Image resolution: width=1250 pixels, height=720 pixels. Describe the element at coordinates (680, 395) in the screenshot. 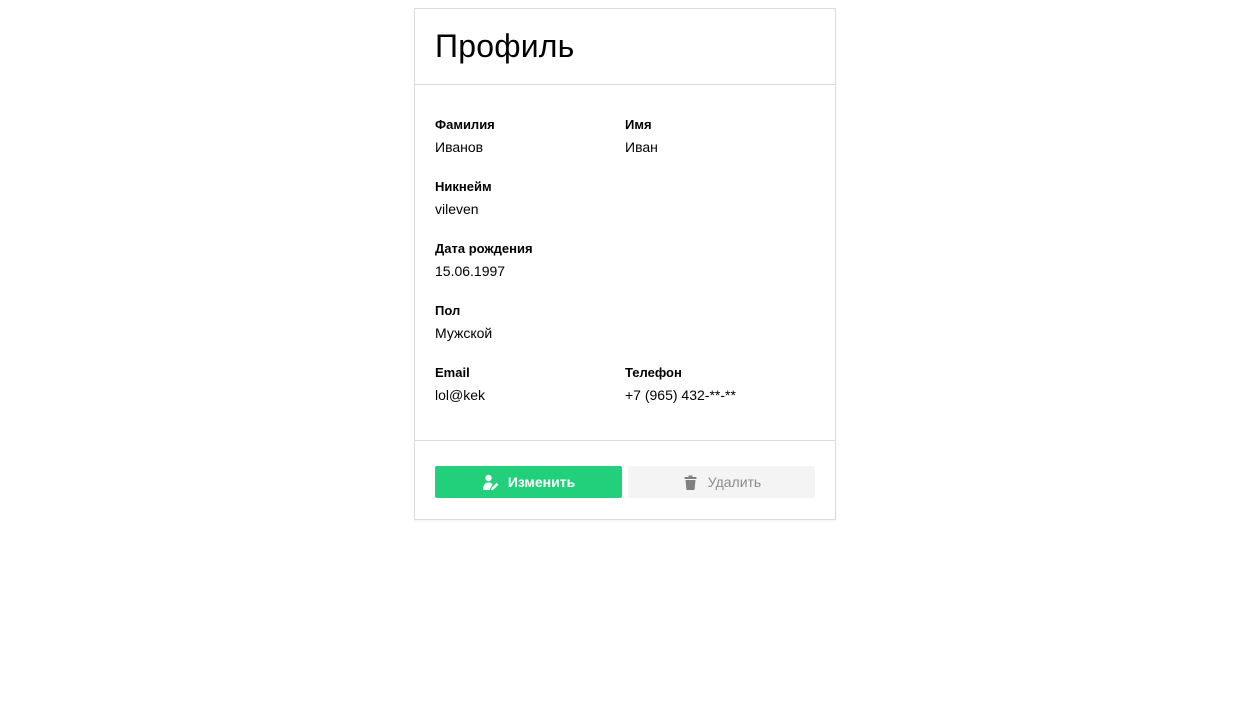

I see `phone-value: +7 (965) 432-**-**` at that location.